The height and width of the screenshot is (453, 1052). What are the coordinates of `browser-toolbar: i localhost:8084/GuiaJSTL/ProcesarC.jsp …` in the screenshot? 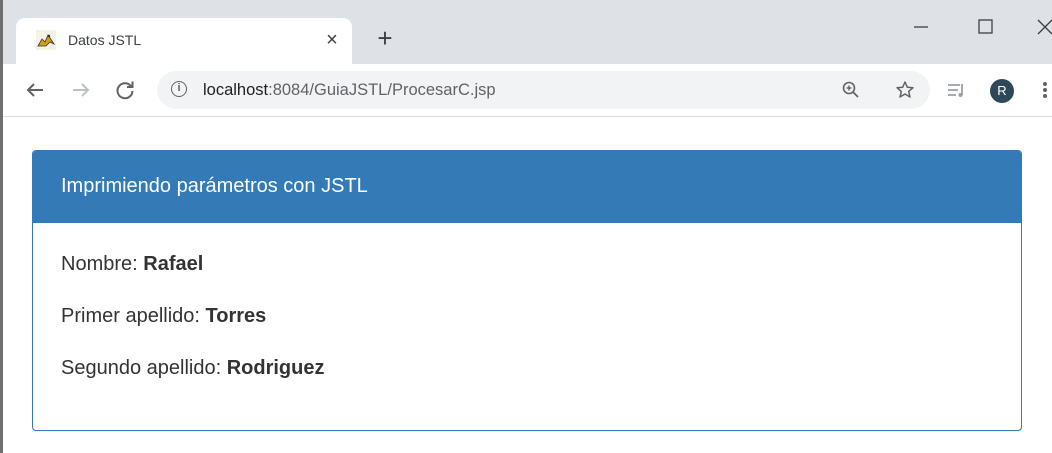 It's located at (527, 90).